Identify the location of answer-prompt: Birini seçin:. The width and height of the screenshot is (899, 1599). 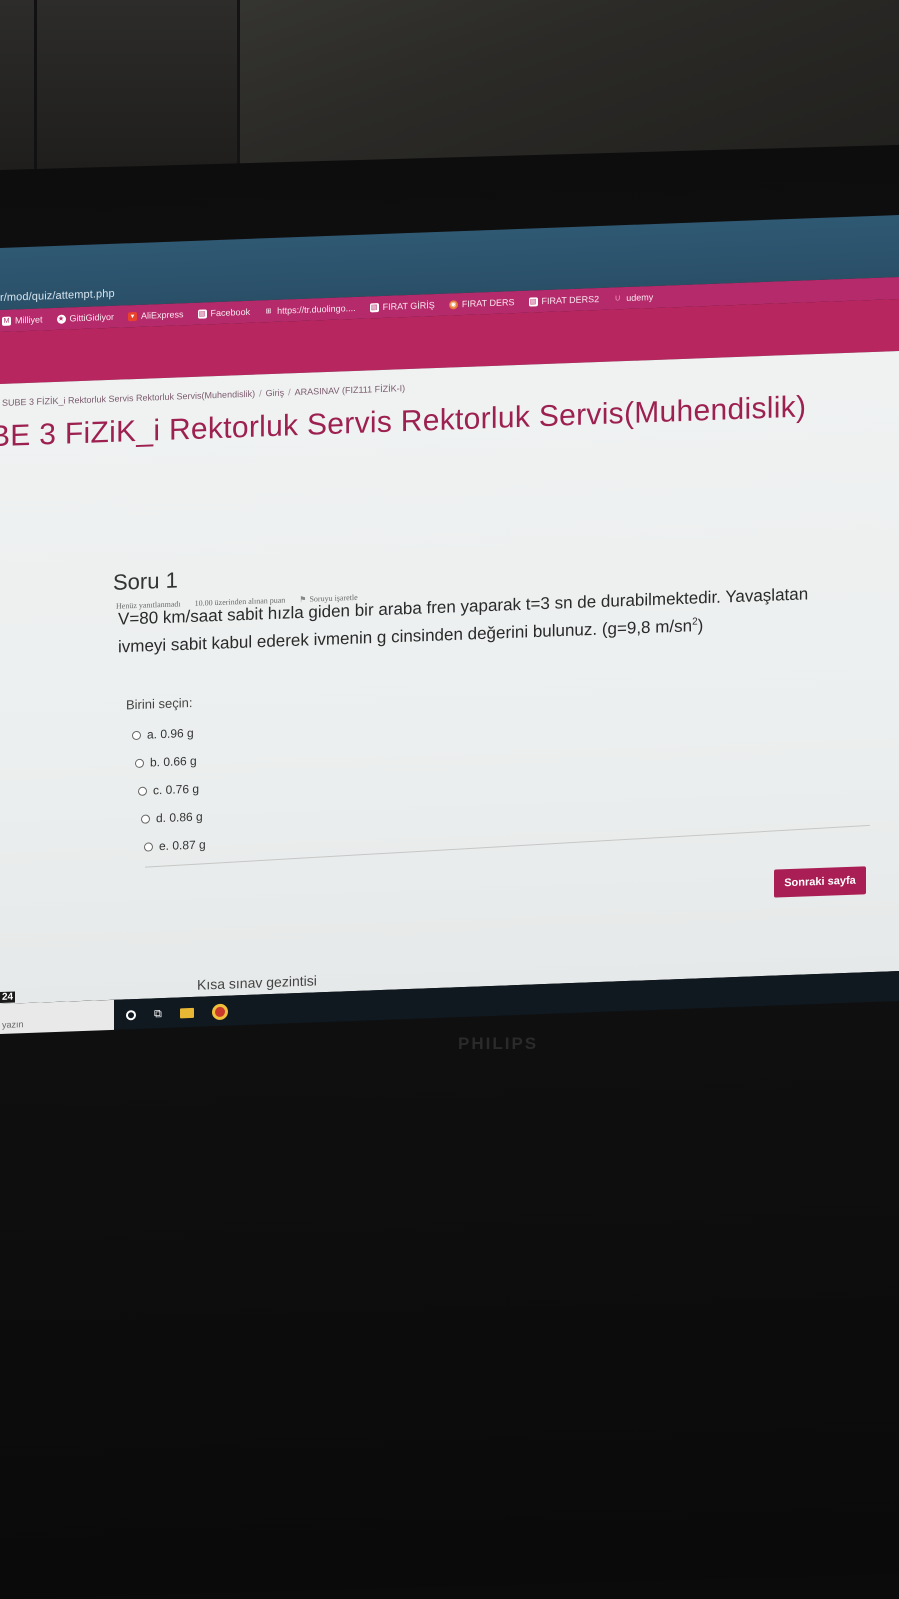
(159, 703).